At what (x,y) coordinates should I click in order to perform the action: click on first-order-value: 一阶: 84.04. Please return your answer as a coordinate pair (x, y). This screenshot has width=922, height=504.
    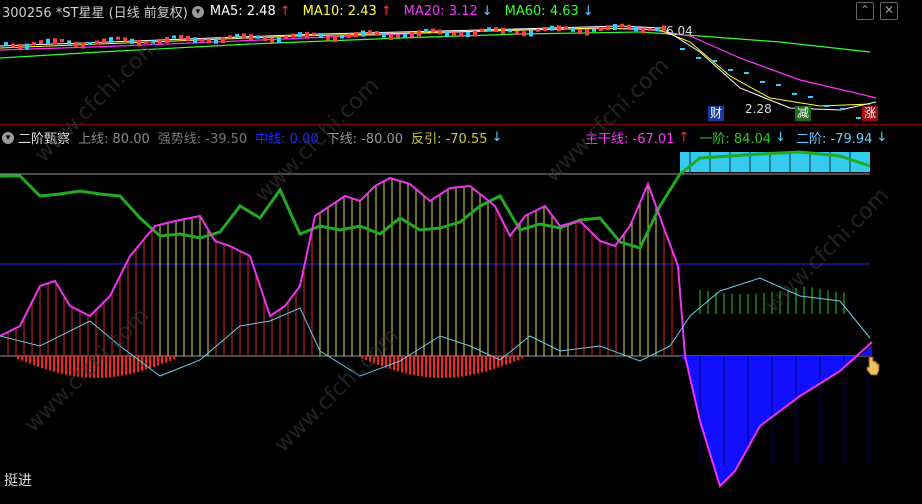
    Looking at the image, I should click on (735, 139).